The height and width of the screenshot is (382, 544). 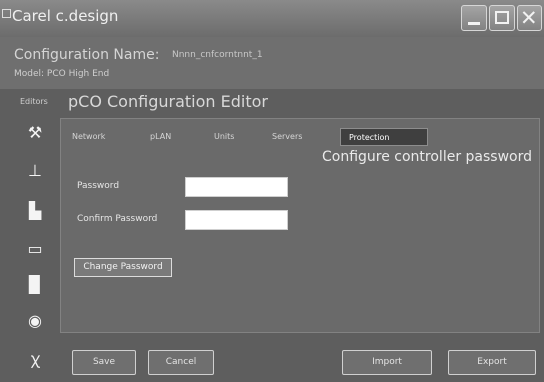 I want to click on sidebar-item-disc: ◉, so click(x=35, y=320).